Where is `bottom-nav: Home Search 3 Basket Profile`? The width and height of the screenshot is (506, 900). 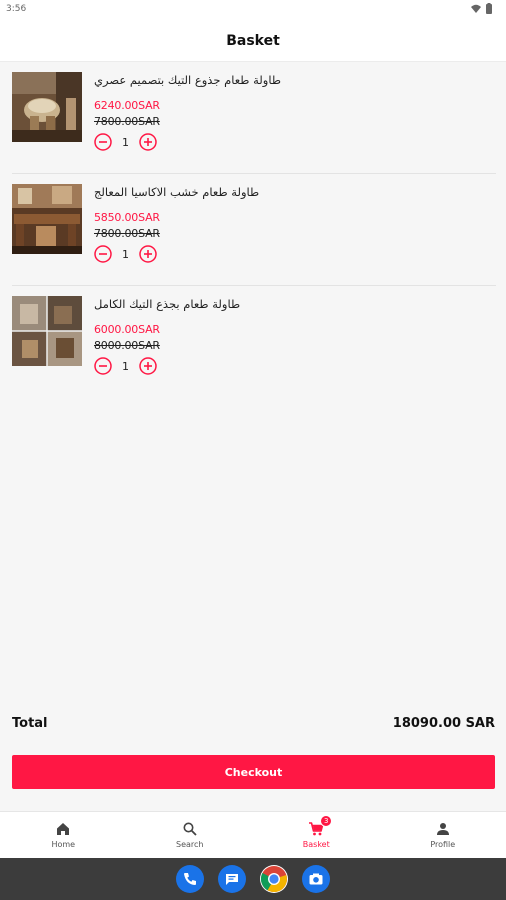
bottom-nav: Home Search 3 Basket Profile is located at coordinates (253, 834).